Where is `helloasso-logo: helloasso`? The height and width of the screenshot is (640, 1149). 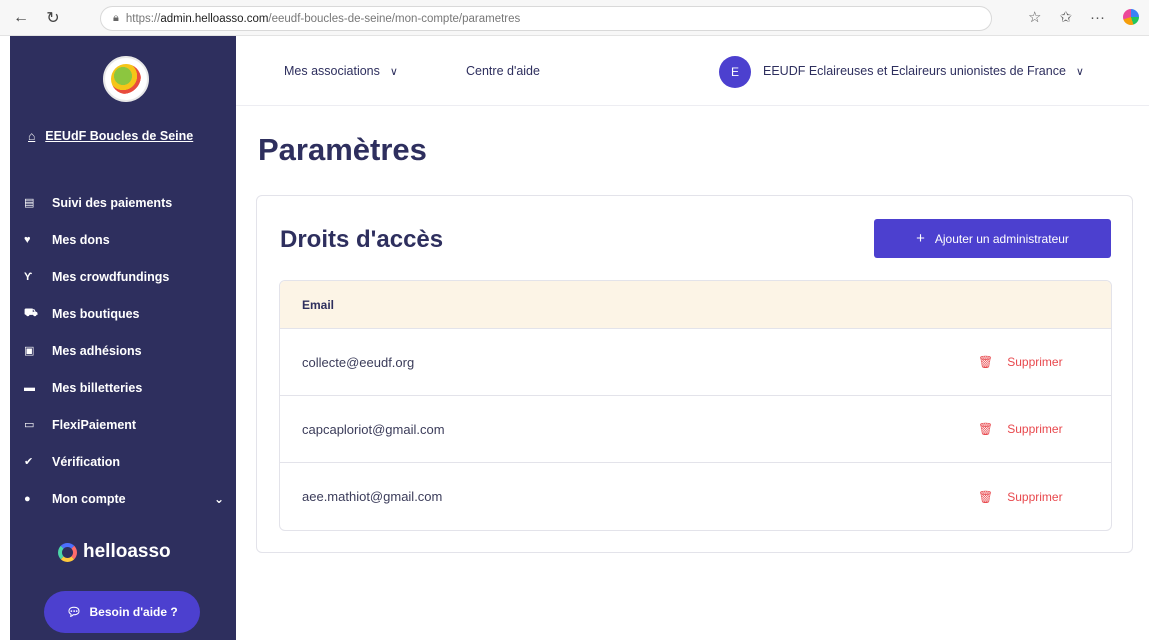 helloasso-logo: helloasso is located at coordinates (114, 552).